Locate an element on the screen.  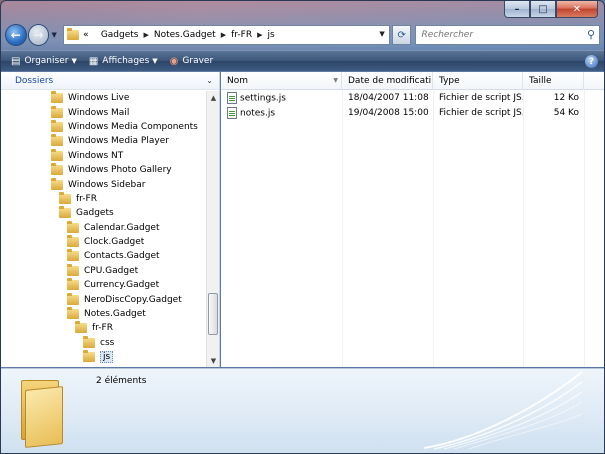
folder-tree-item: NeroDiscCopy.Gadget is located at coordinates (103, 299).